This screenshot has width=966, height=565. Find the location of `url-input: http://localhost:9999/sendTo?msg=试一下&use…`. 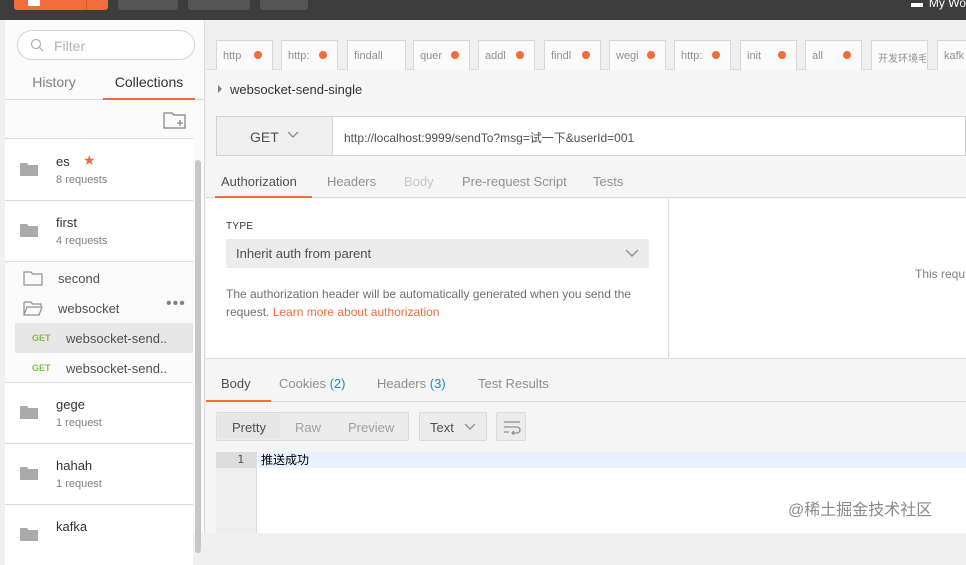

url-input: http://localhost:9999/sendTo?msg=试一下&use… is located at coordinates (489, 137).